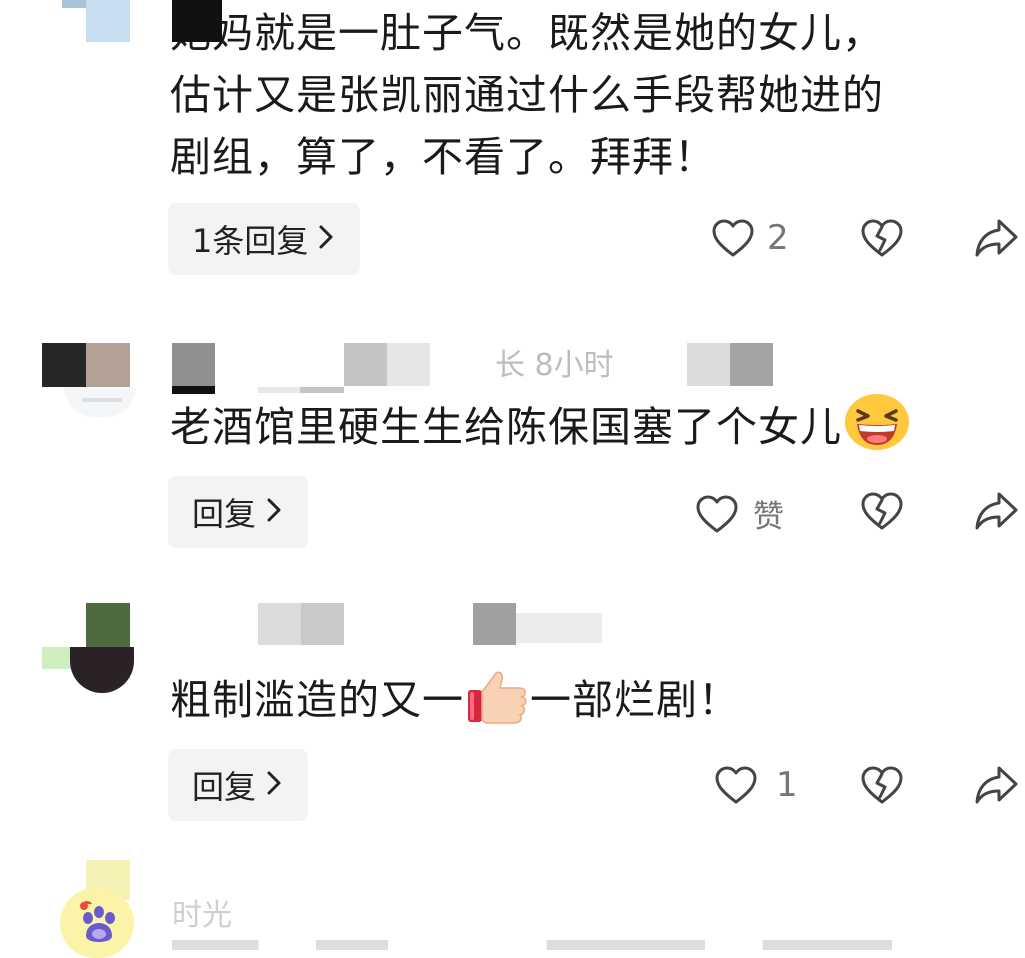  Describe the element at coordinates (590, 425) in the screenshot. I see `comment-text: 老酒馆里硬生生给陈保国塞了个女儿` at that location.